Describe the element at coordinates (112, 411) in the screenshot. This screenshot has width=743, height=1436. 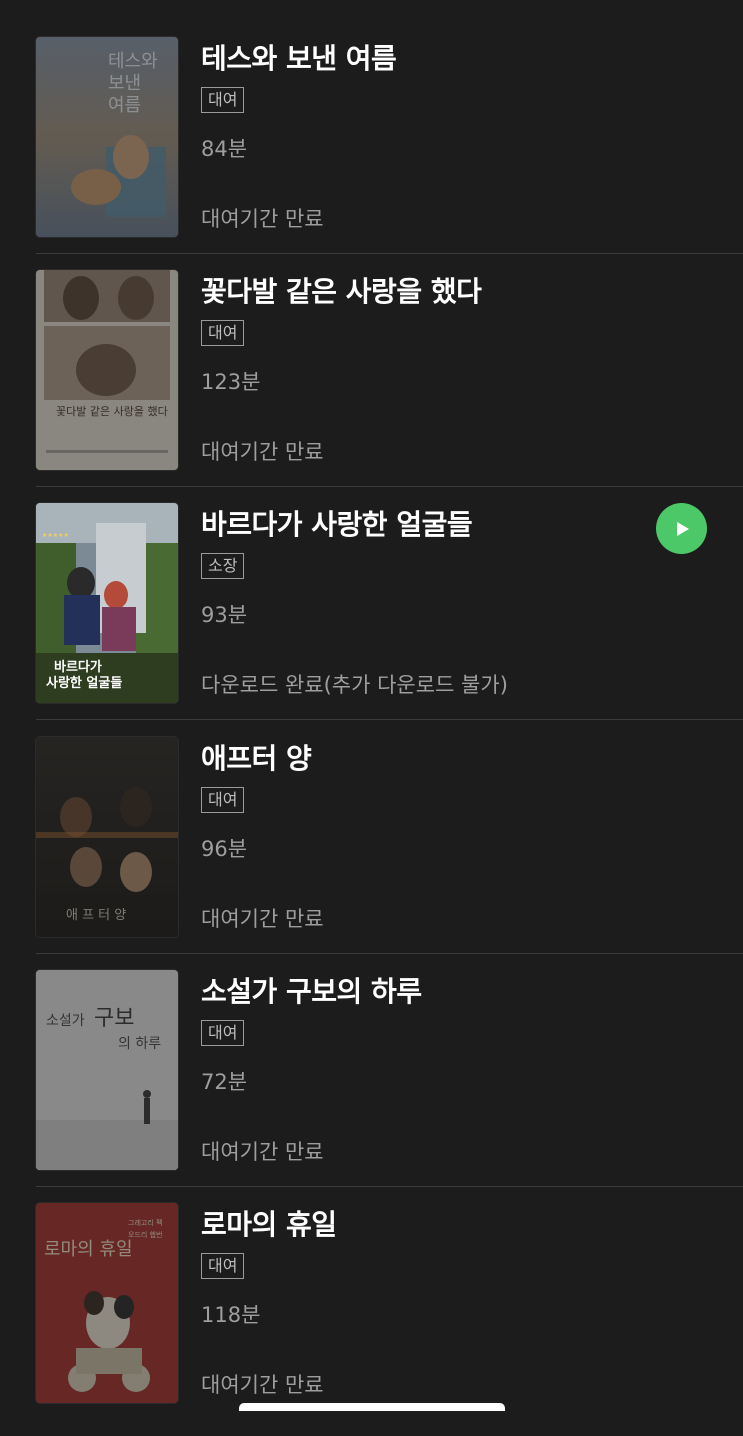
I see `svg-text: 꽃다발 같은 사랑을 했다` at that location.